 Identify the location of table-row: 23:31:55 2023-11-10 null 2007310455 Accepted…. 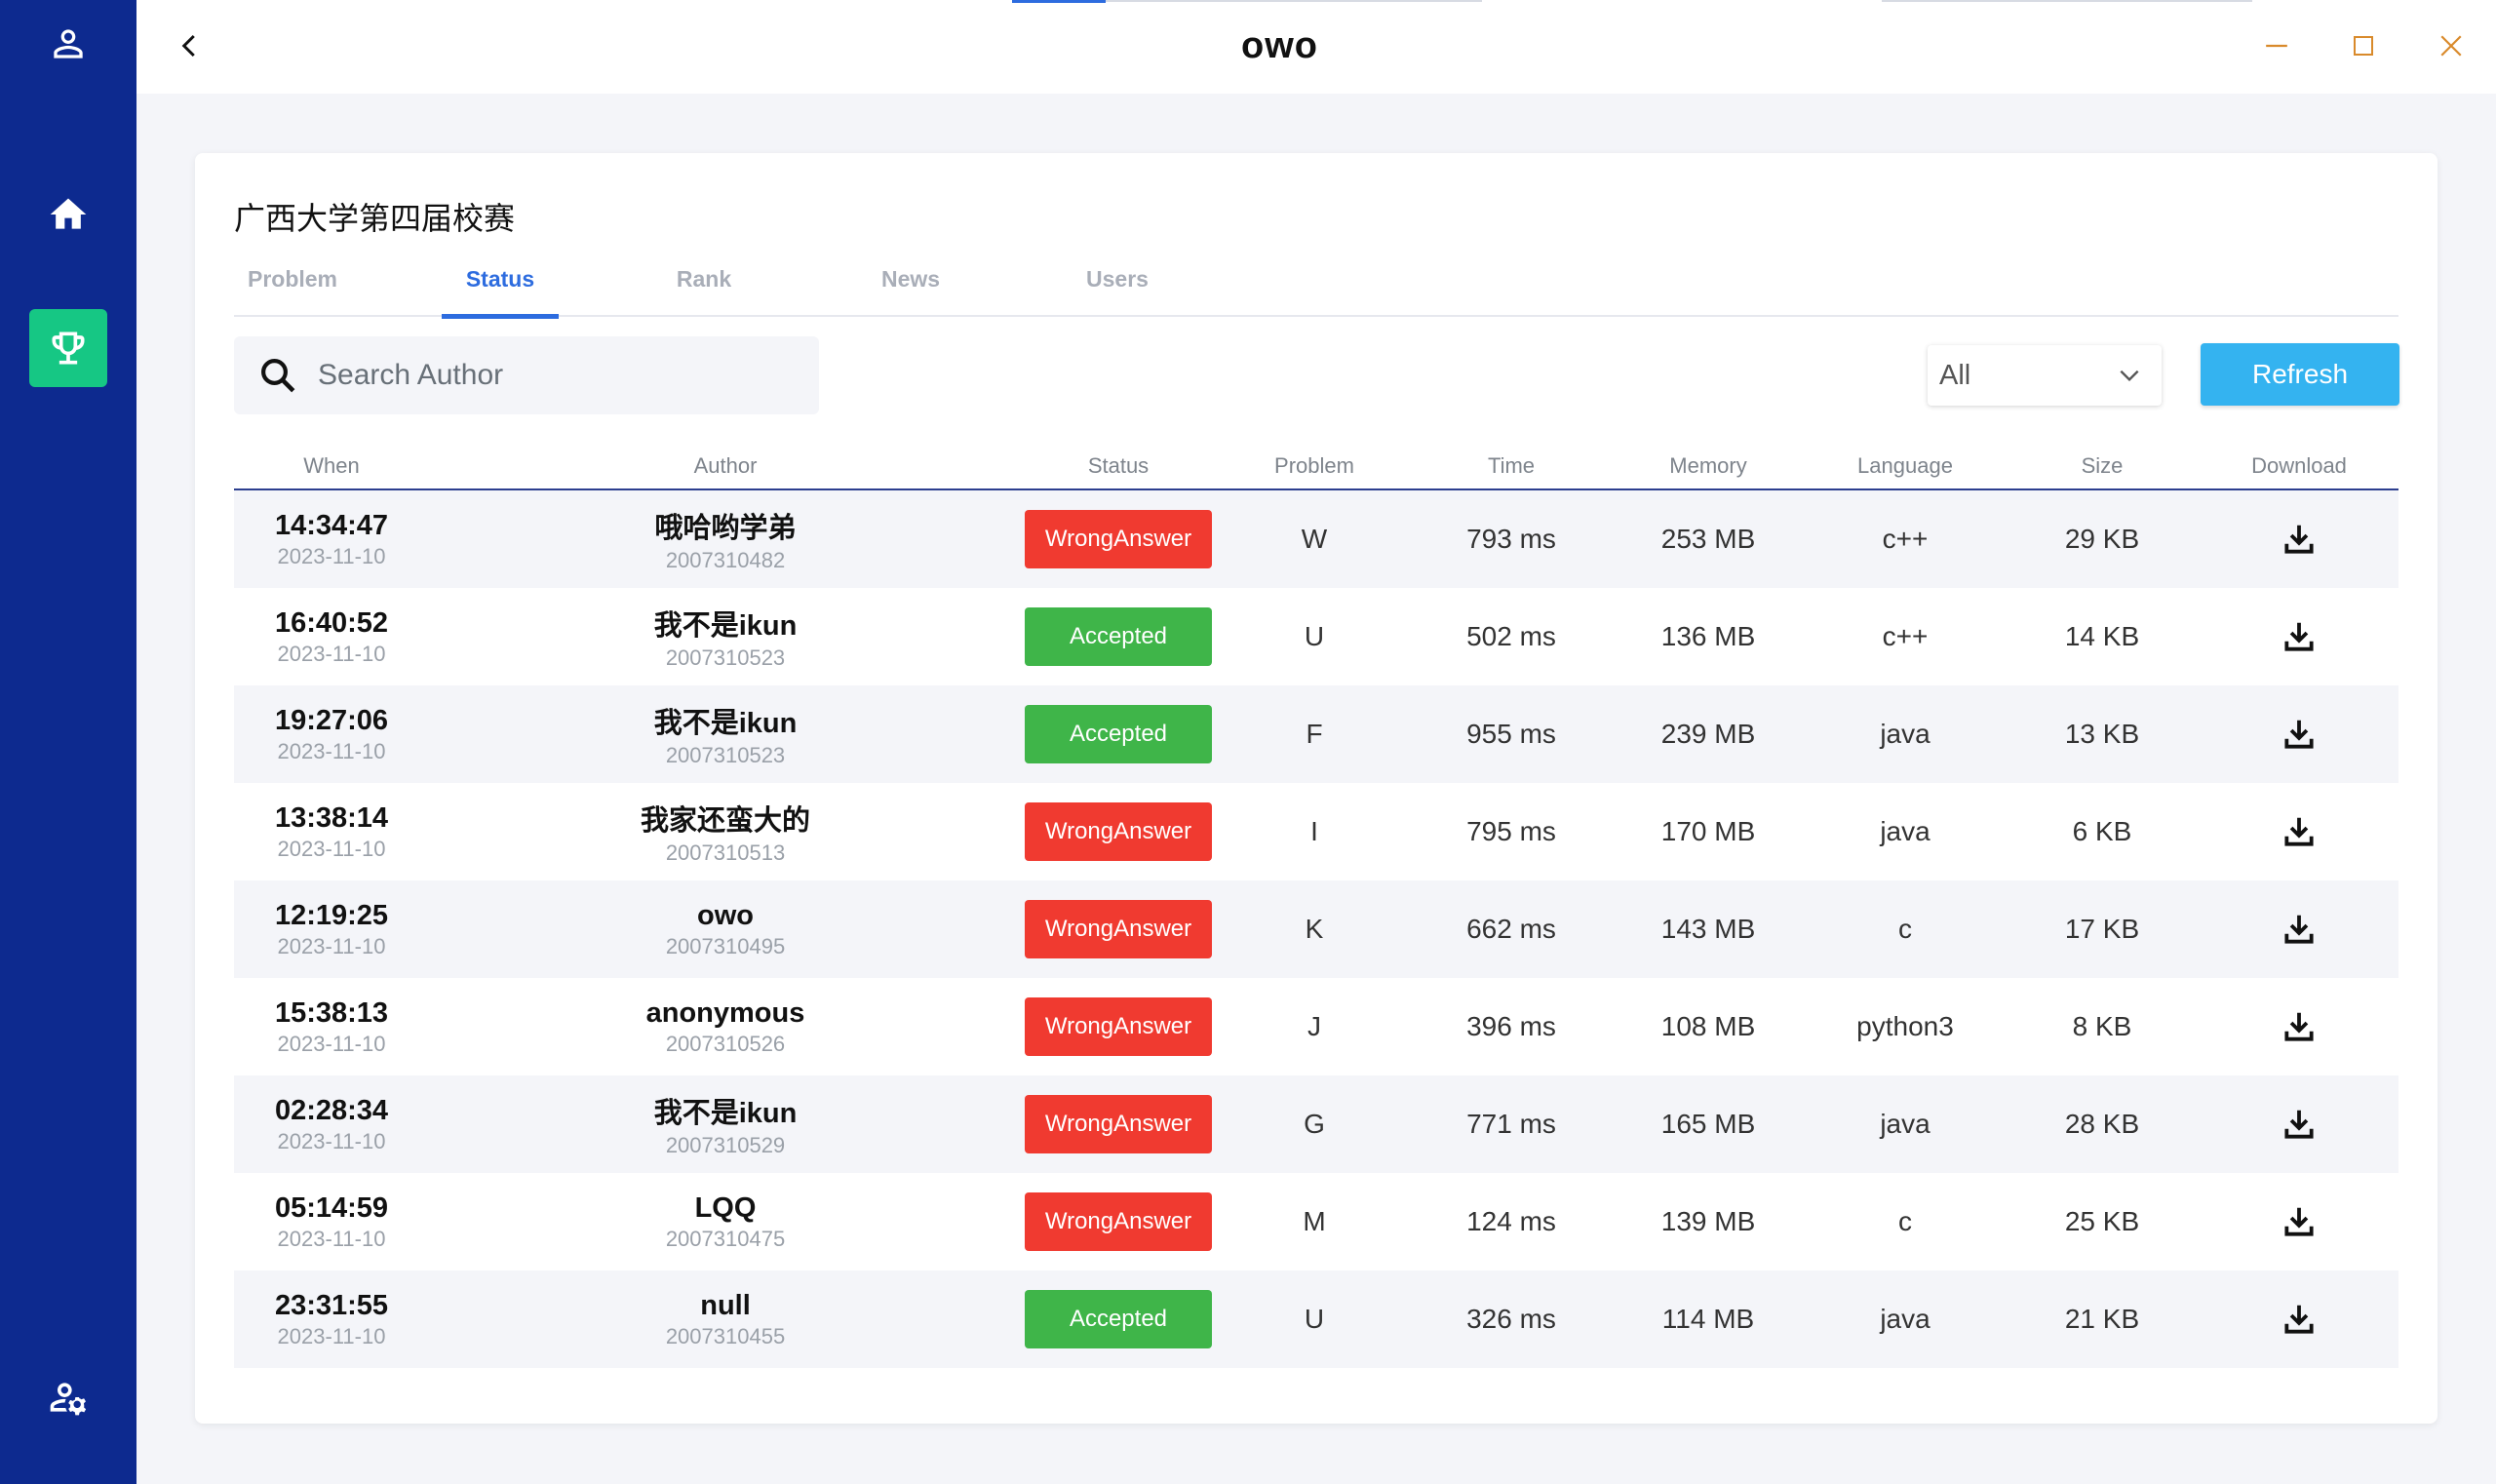
(1316, 1319).